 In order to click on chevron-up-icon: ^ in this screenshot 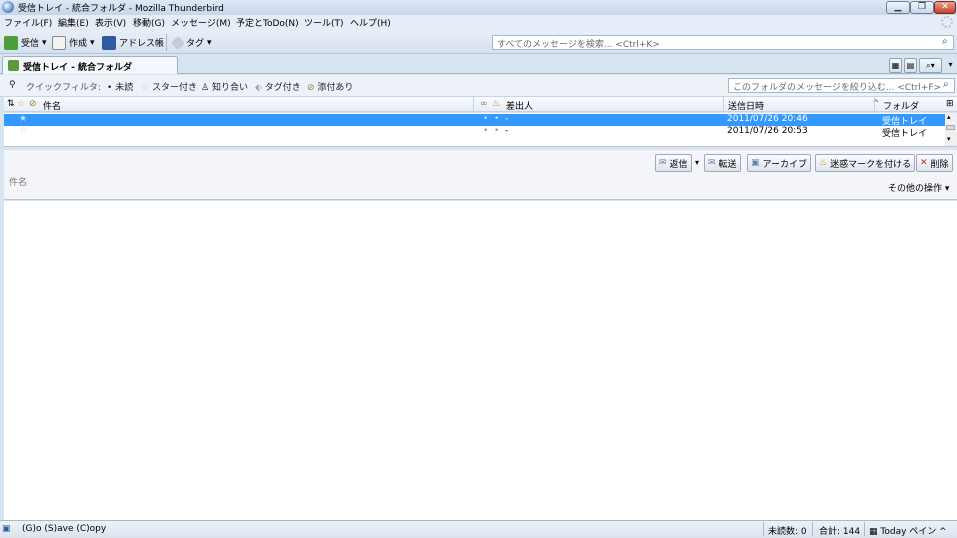, I will do `click(943, 532)`.